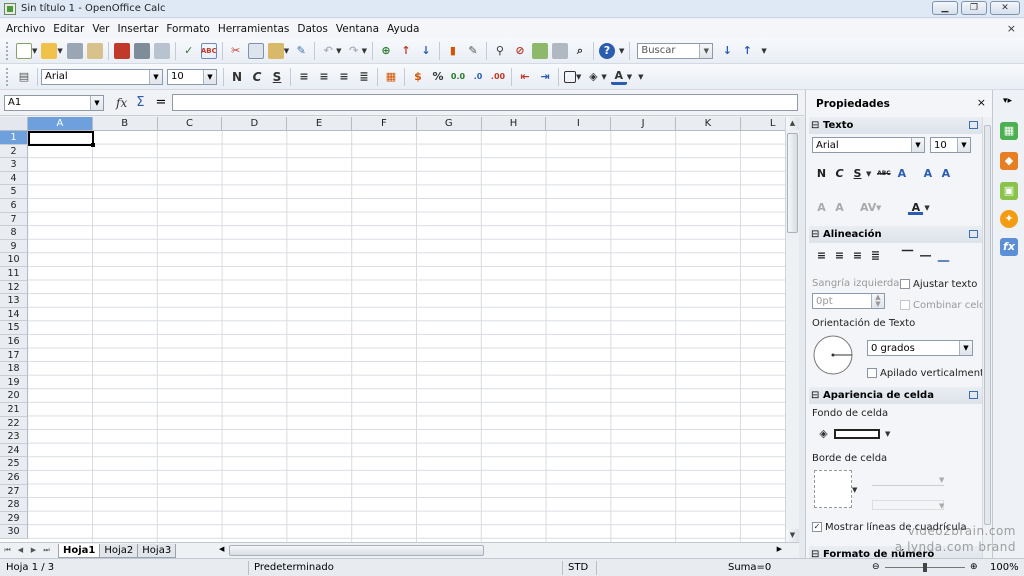 The image size is (1024, 576). What do you see at coordinates (539, 50) in the screenshot?
I see `gallery-icon` at bounding box center [539, 50].